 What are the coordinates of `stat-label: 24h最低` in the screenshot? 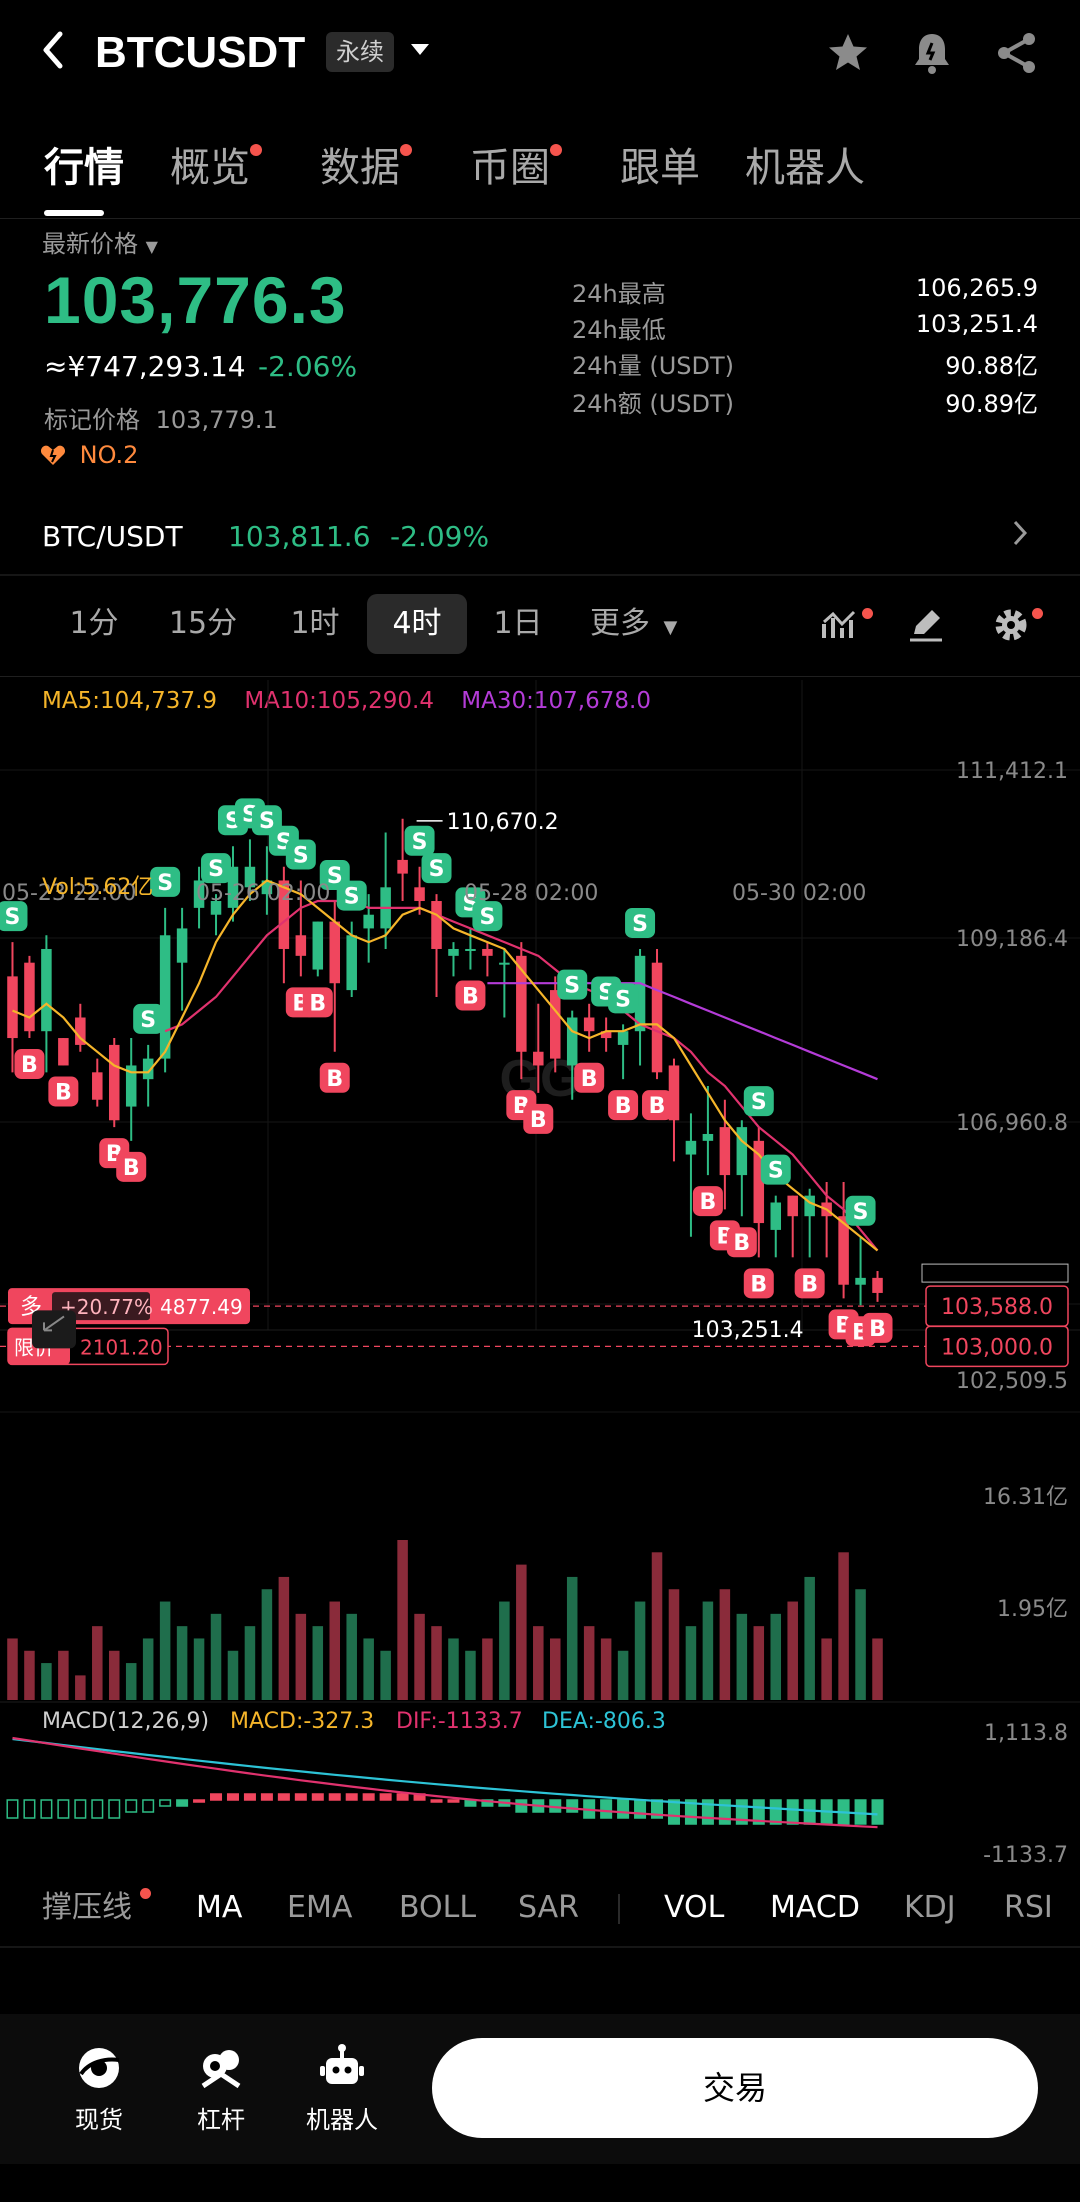 It's located at (619, 330).